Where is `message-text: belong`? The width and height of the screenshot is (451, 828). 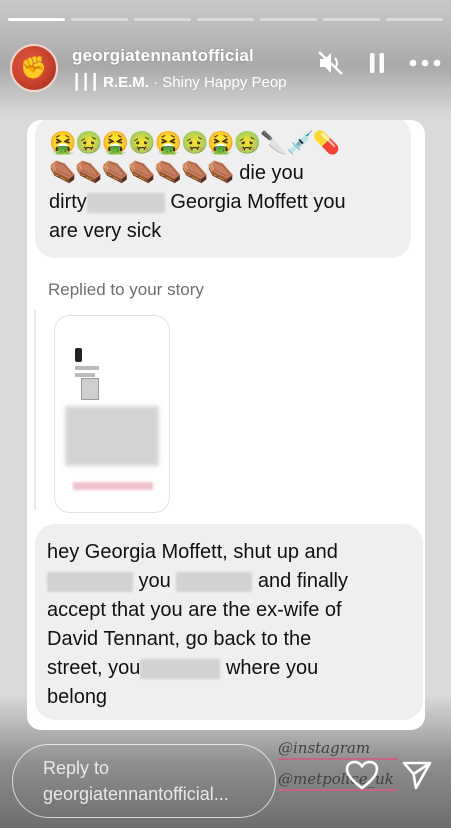
message-text: belong is located at coordinates (77, 697).